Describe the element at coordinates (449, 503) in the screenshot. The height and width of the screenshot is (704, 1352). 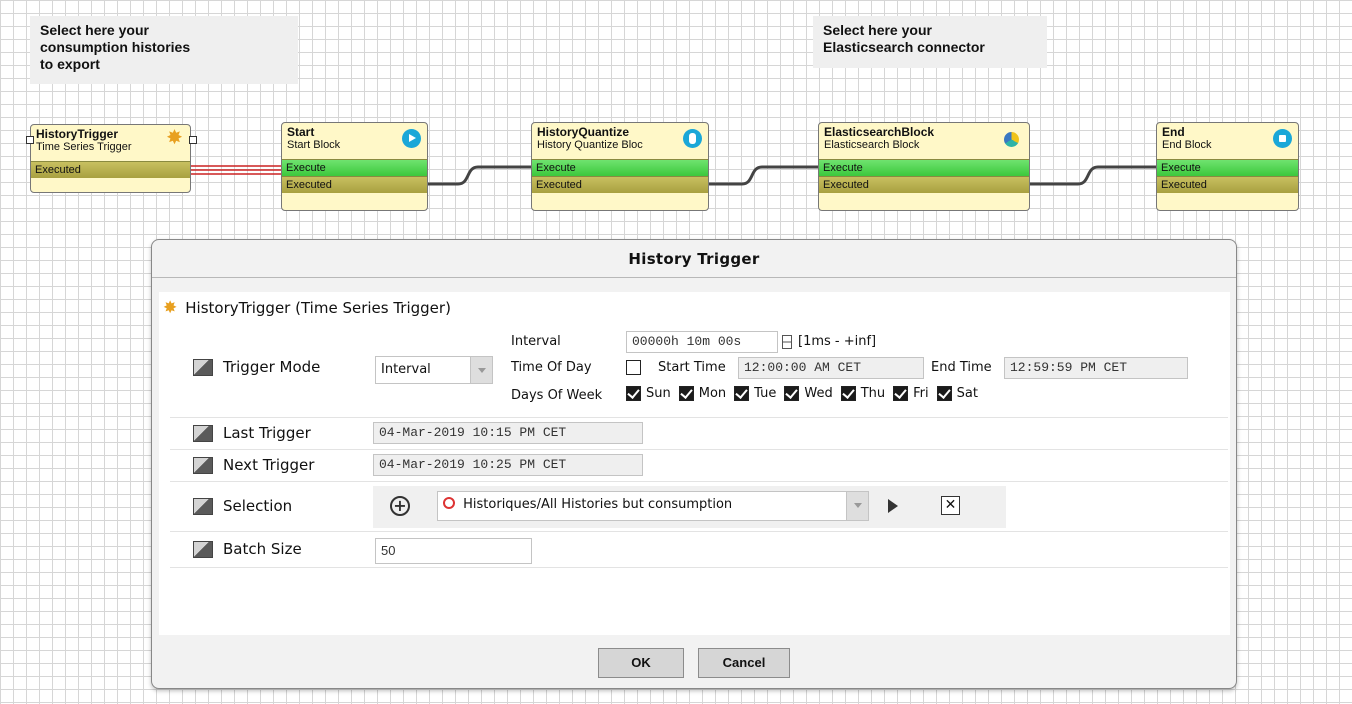
I see `search-icon` at that location.